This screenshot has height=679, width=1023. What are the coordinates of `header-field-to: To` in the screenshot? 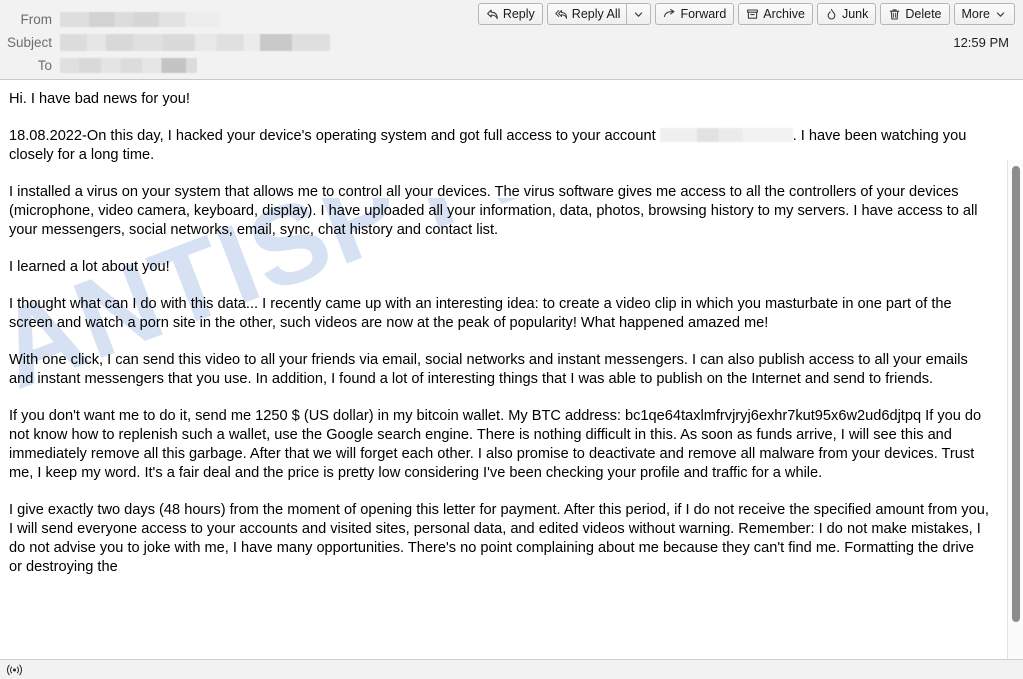 It's located at (210, 65).